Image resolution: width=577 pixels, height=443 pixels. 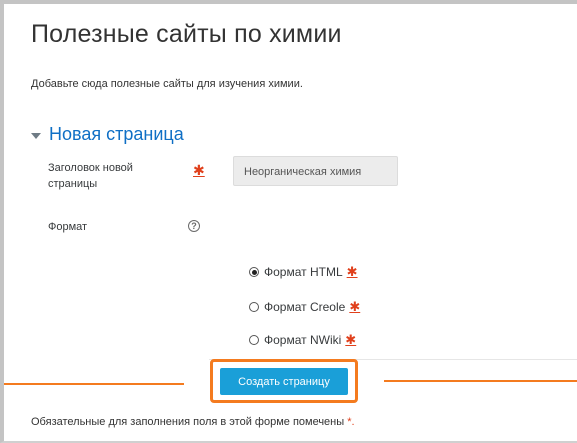 I want to click on radio-label: Формат Creole, so click(x=305, y=307).